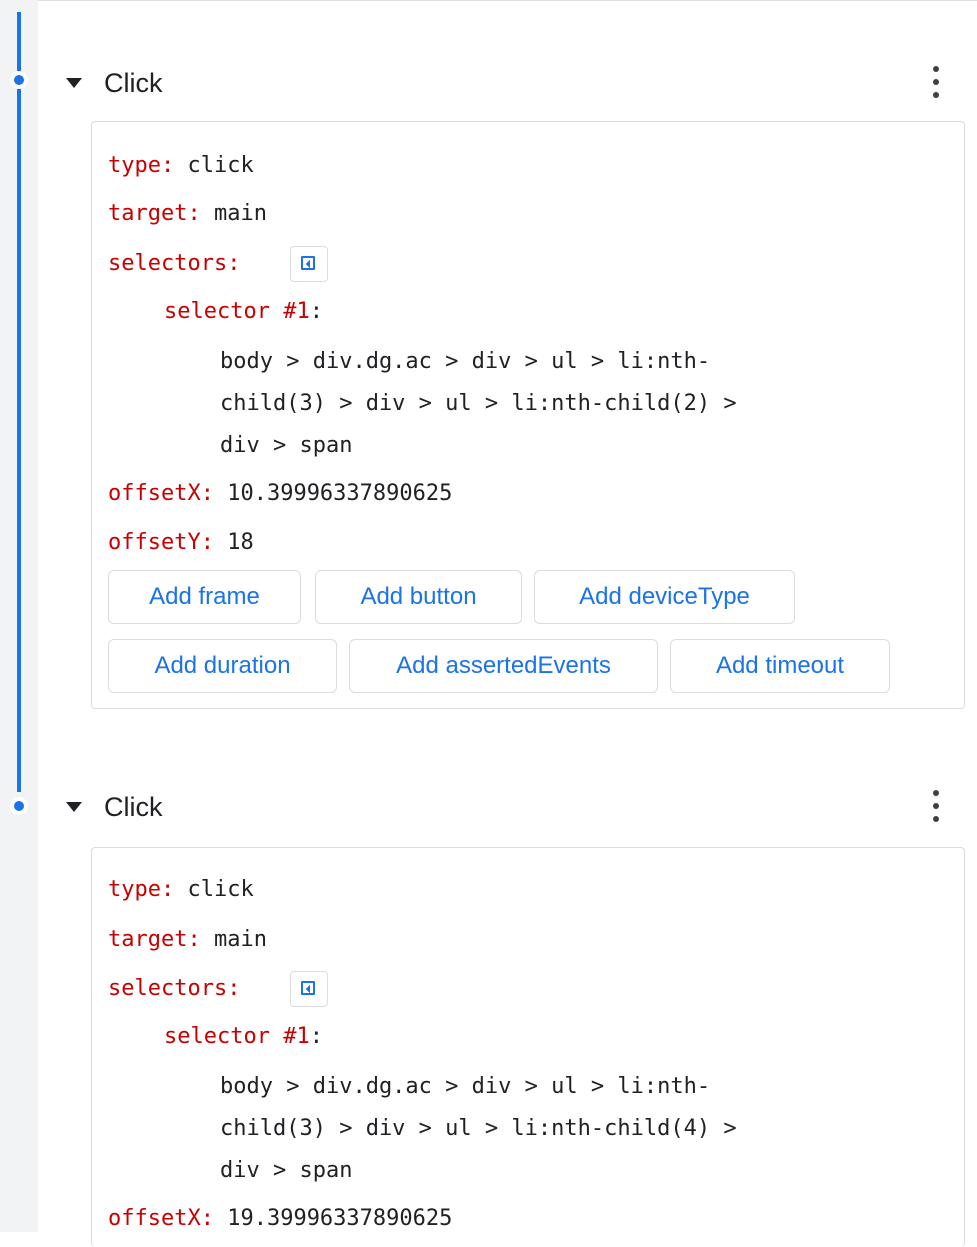 Image resolution: width=977 pixels, height=1247 pixels. Describe the element at coordinates (503, 666) in the screenshot. I see `add-assertedevents-button: Add assertedEvents` at that location.